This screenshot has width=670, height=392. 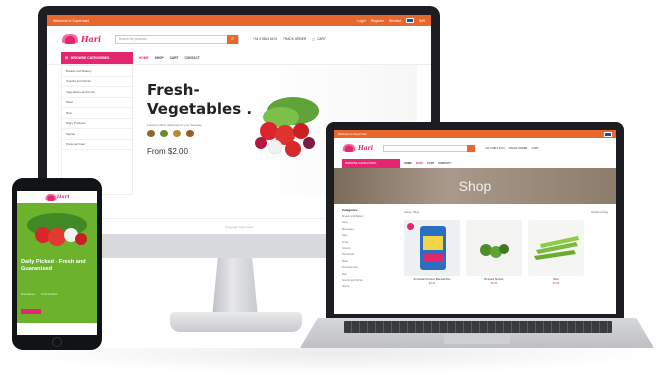 I want to click on phone-meta-item: Fresh Products, so click(x=49, y=294).